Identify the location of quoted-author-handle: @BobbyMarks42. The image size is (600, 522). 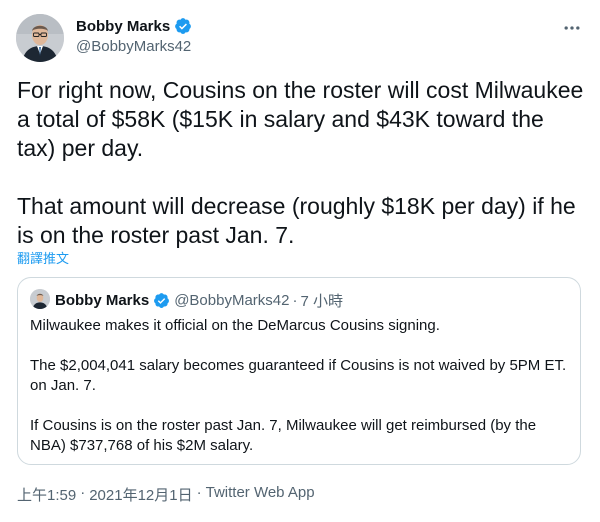
(232, 300).